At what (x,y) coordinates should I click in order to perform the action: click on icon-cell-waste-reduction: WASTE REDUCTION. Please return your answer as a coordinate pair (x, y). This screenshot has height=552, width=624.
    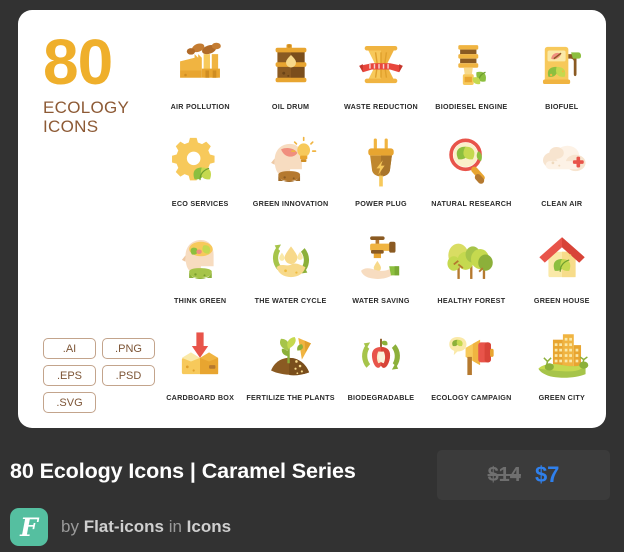
    Looking at the image, I should click on (381, 80).